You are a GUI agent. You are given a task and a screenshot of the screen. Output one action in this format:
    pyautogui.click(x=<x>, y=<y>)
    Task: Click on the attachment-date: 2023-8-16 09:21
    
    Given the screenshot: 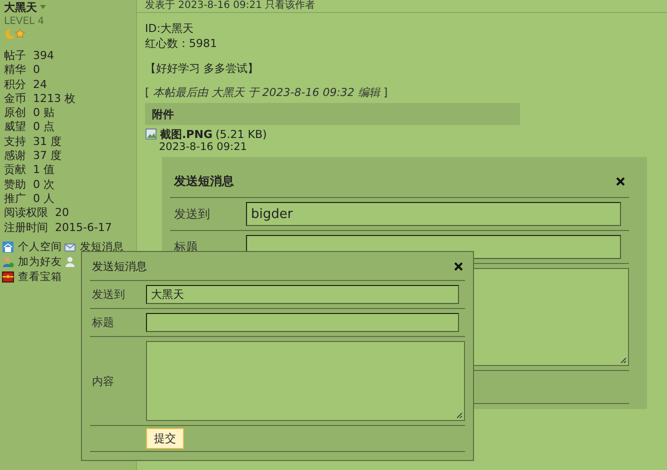 What is the action you would take?
    pyautogui.click(x=203, y=147)
    